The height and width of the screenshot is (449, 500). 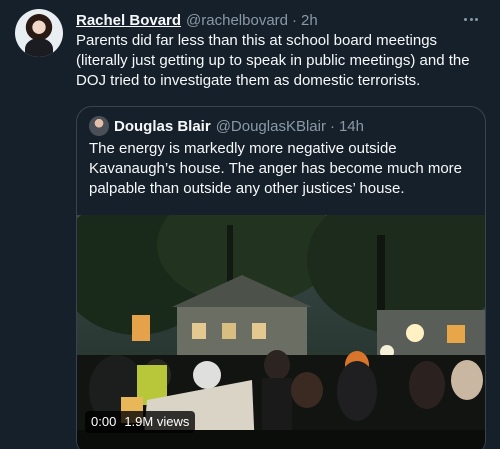 I want to click on author-avatar, so click(x=39, y=33).